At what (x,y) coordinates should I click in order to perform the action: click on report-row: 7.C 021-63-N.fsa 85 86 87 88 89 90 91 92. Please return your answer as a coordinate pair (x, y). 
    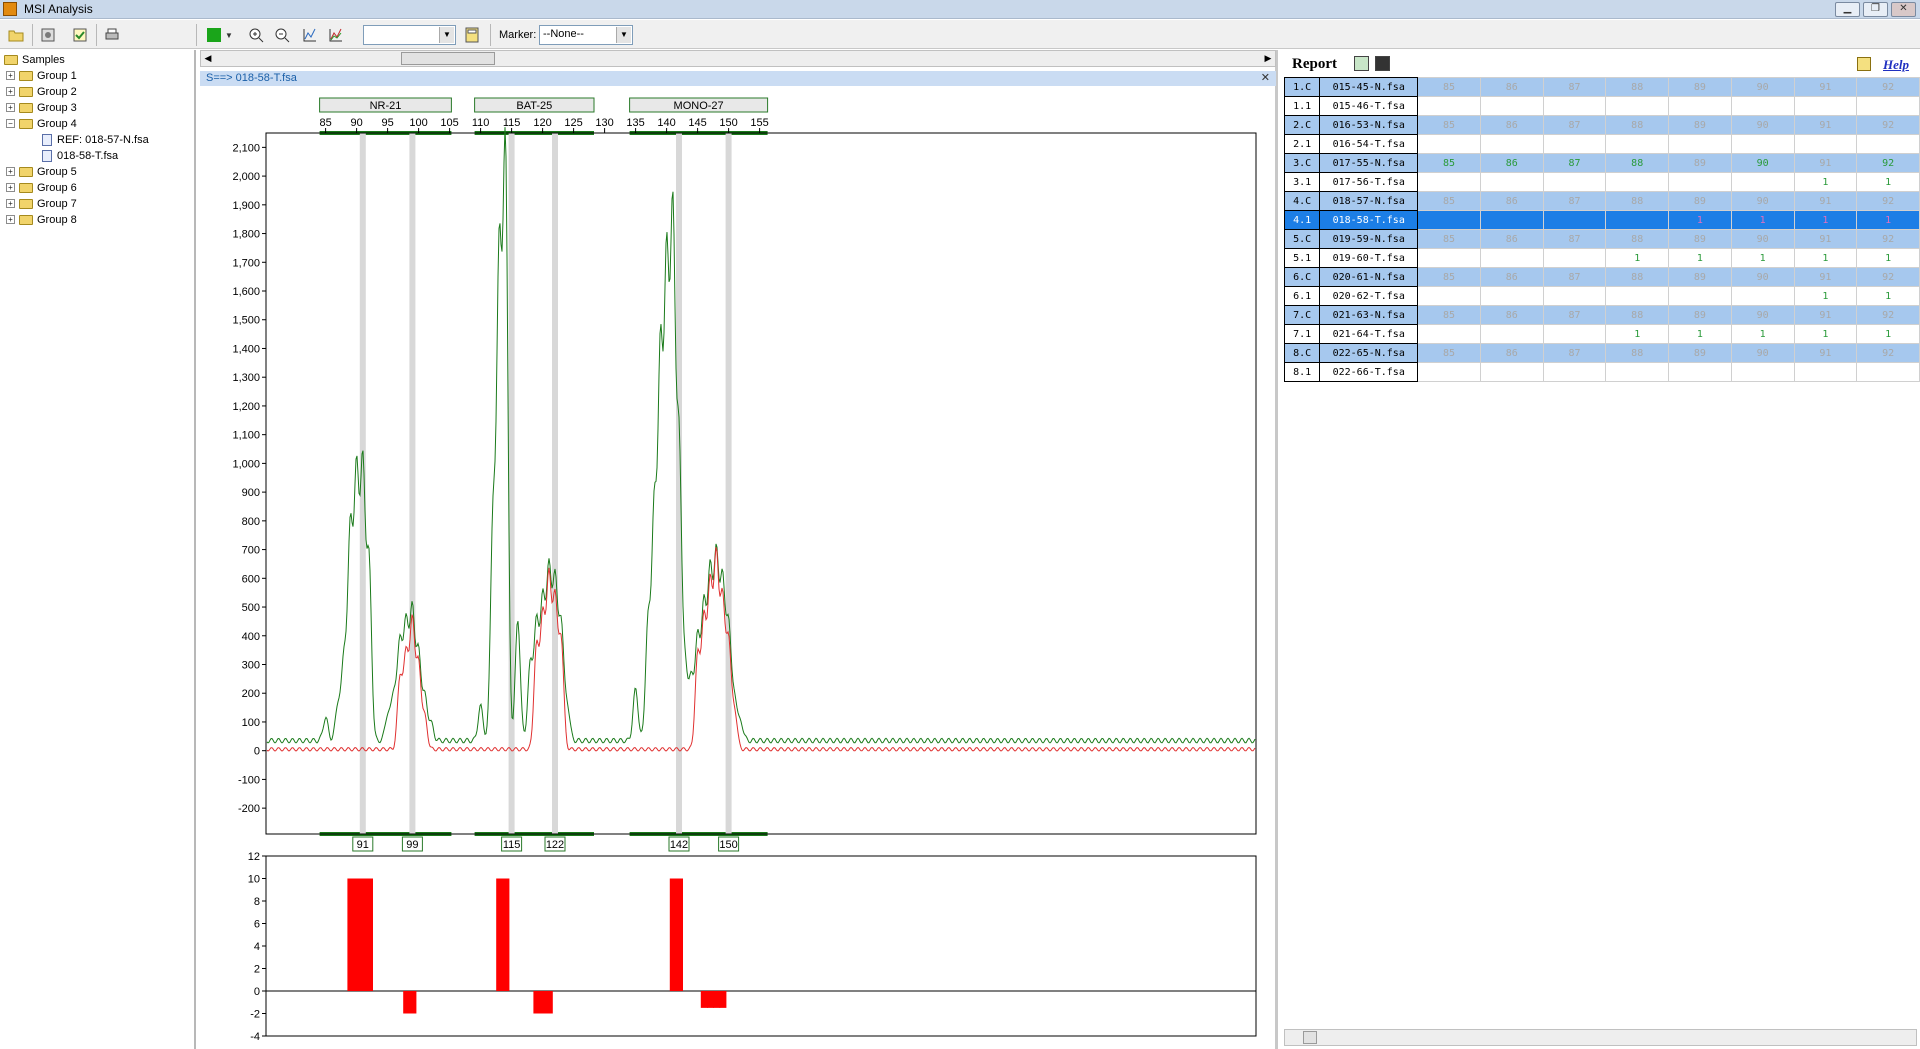
    Looking at the image, I should click on (1601, 315).